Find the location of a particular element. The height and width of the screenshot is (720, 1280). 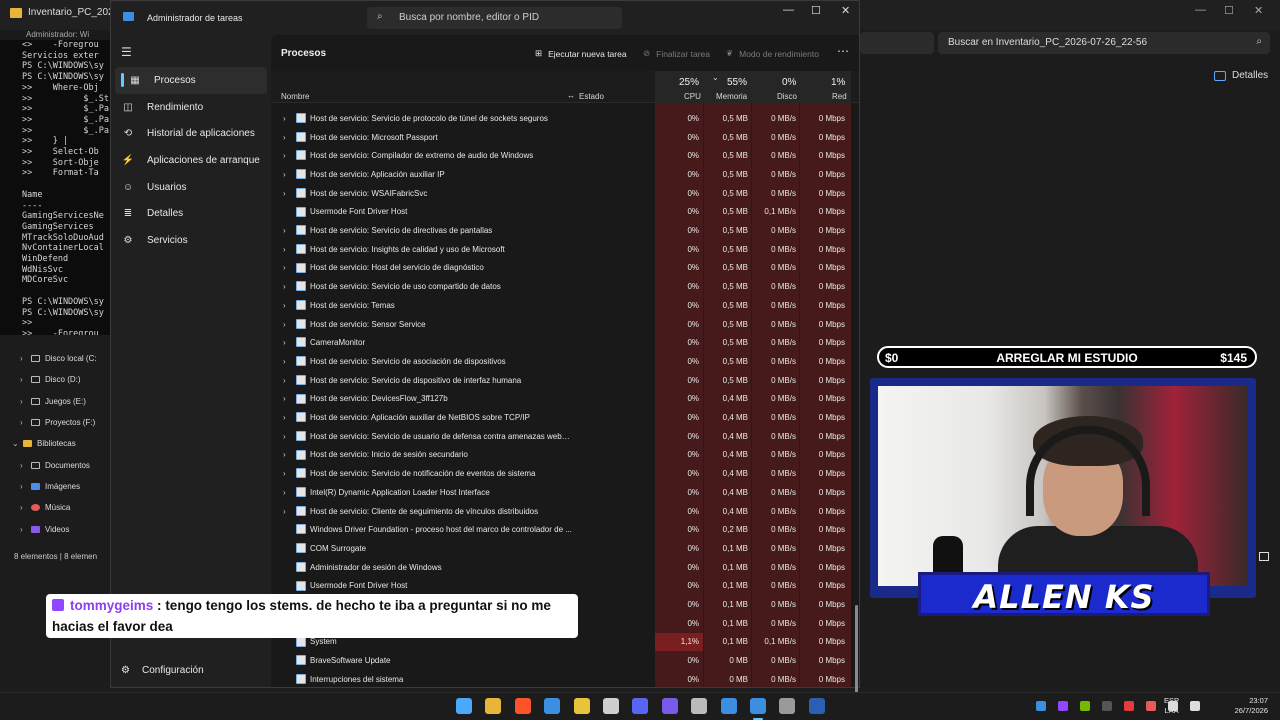

tree-item: › Imágenes is located at coordinates (56, 486).